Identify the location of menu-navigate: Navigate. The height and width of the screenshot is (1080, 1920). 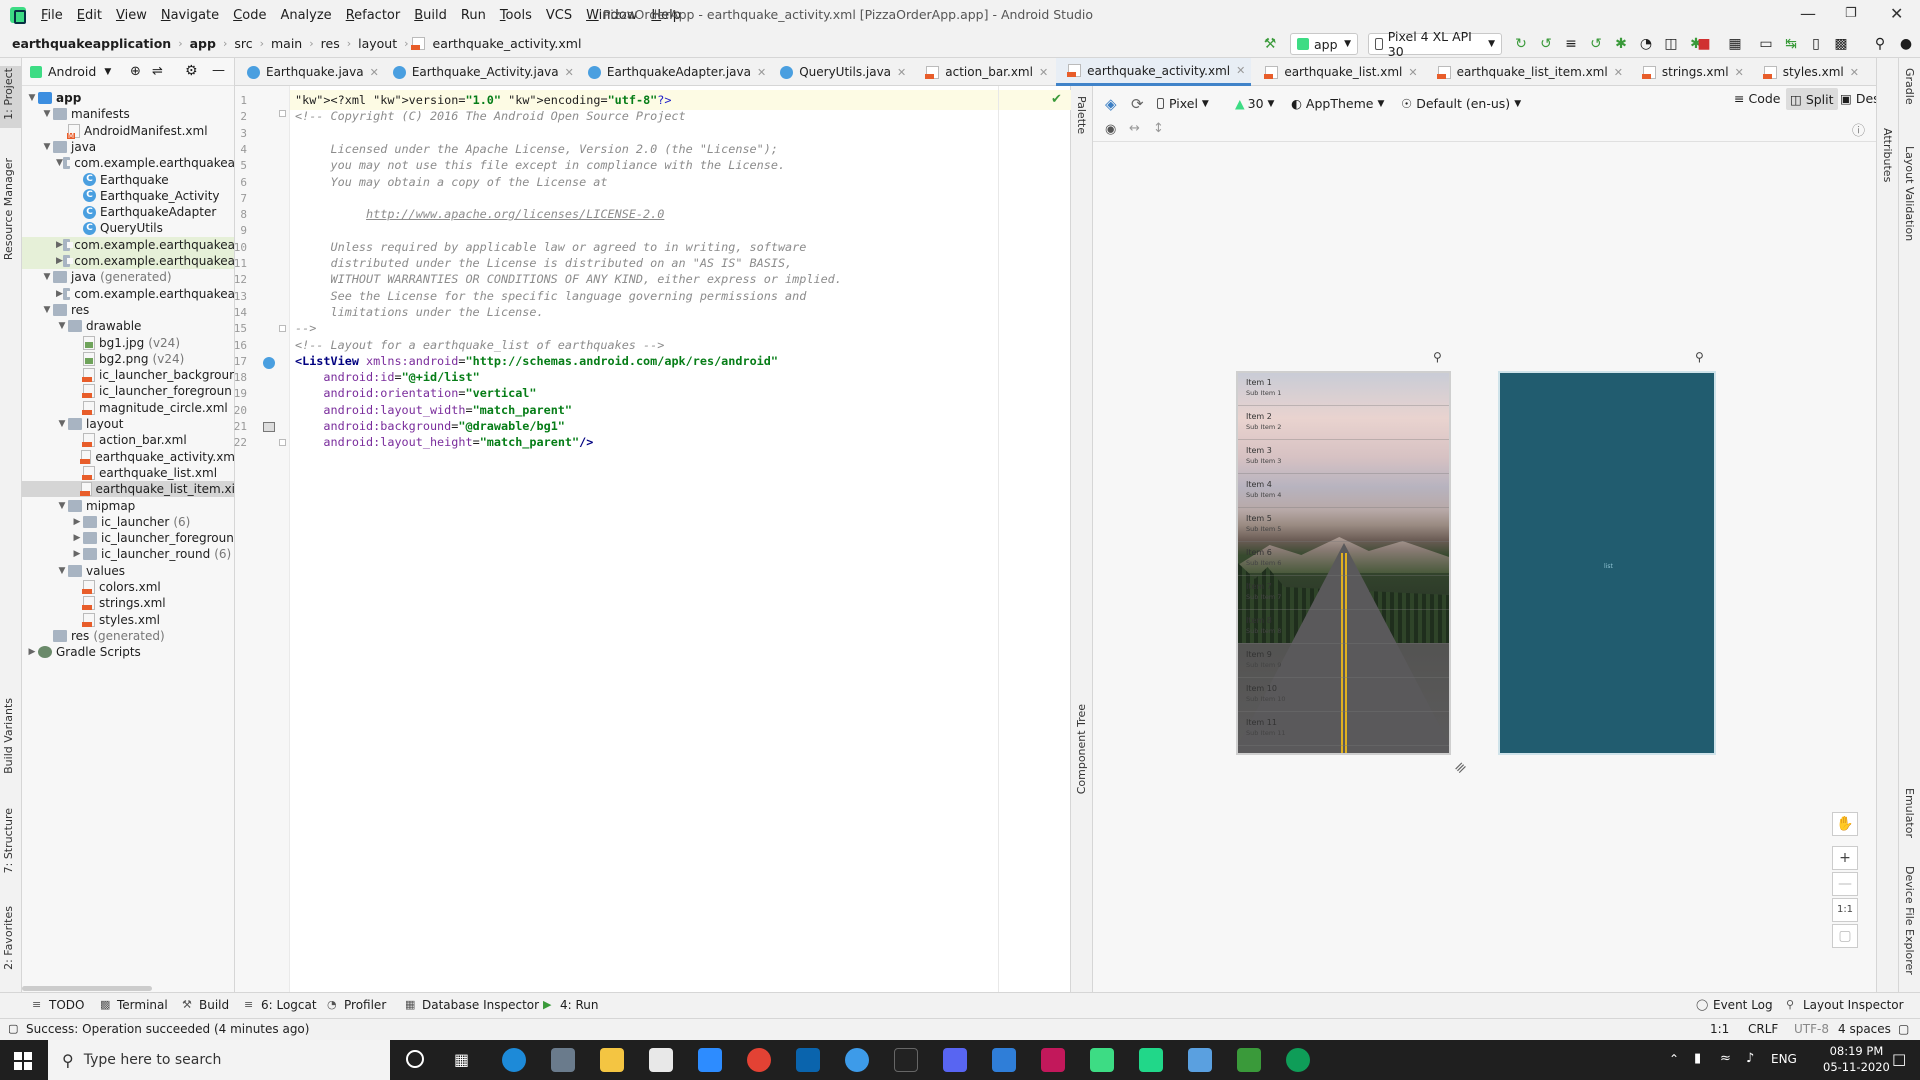
(190, 15).